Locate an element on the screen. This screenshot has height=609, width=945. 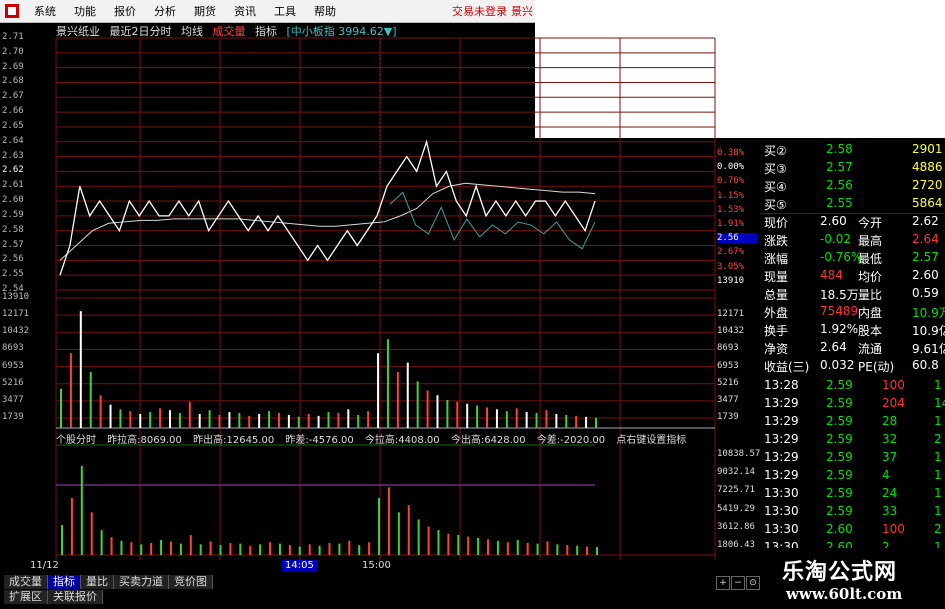
pct-tick-label: 0.38% is located at coordinates (731, 153).